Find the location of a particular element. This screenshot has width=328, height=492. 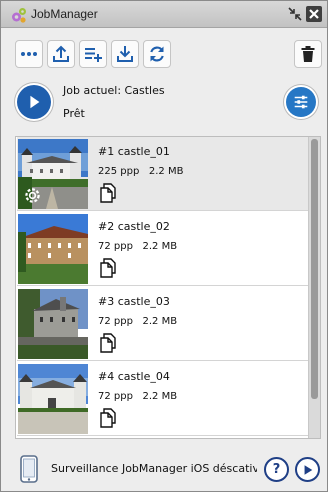

upload-button is located at coordinates (61, 54).